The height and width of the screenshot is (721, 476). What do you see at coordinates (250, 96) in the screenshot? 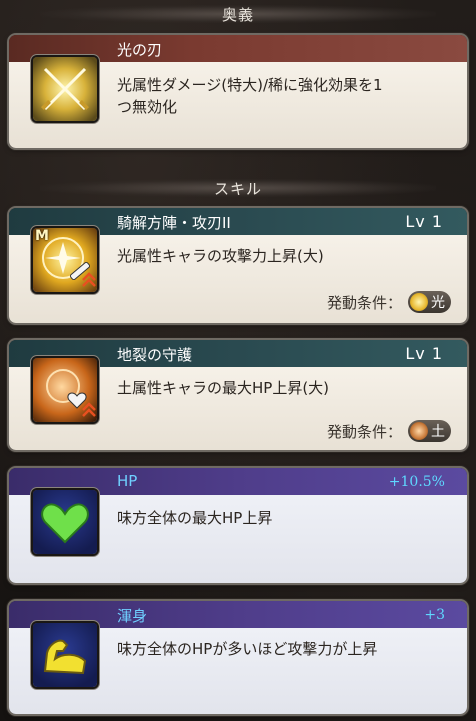
I see `ougi-description: 光属性ダメージ(特大)/稀に強化効果を1 つ無効化` at bounding box center [250, 96].